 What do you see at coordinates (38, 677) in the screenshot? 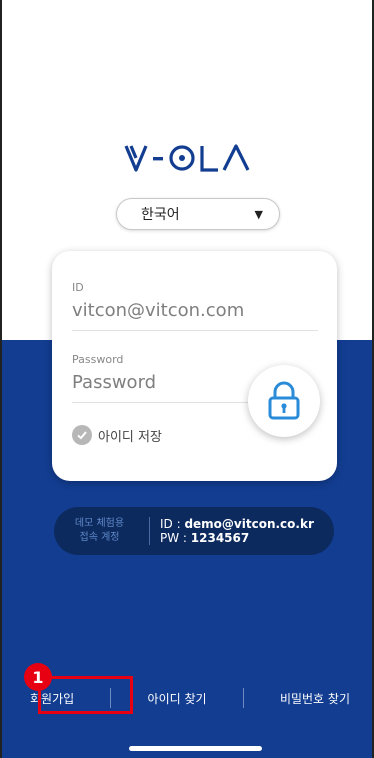
I see `step-badge: 1` at bounding box center [38, 677].